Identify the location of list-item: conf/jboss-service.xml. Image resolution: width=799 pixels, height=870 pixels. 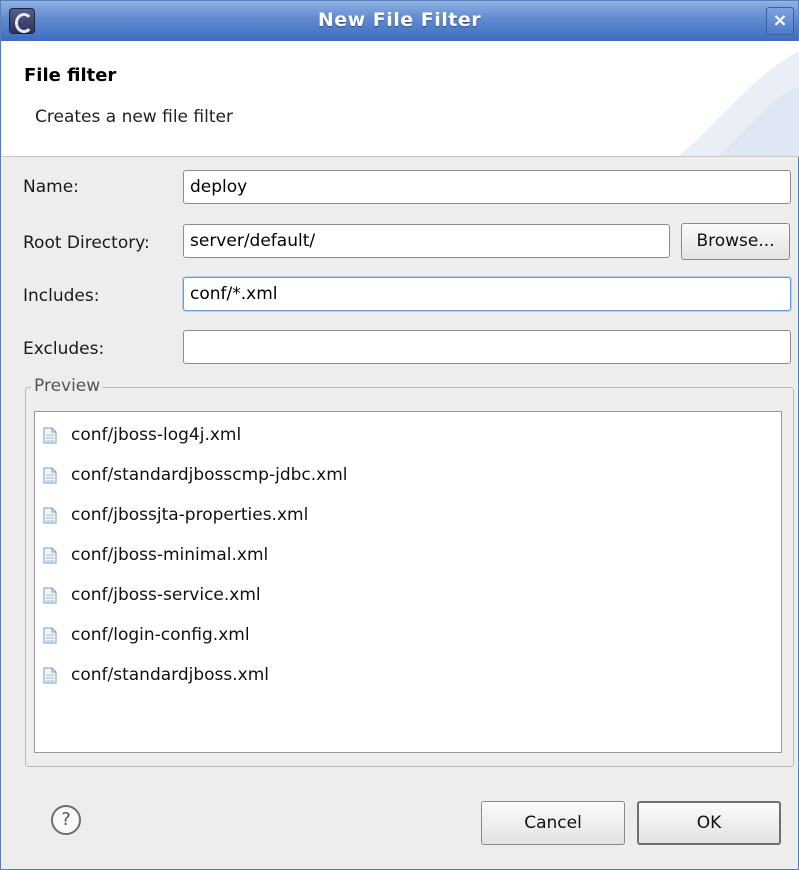
(152, 595).